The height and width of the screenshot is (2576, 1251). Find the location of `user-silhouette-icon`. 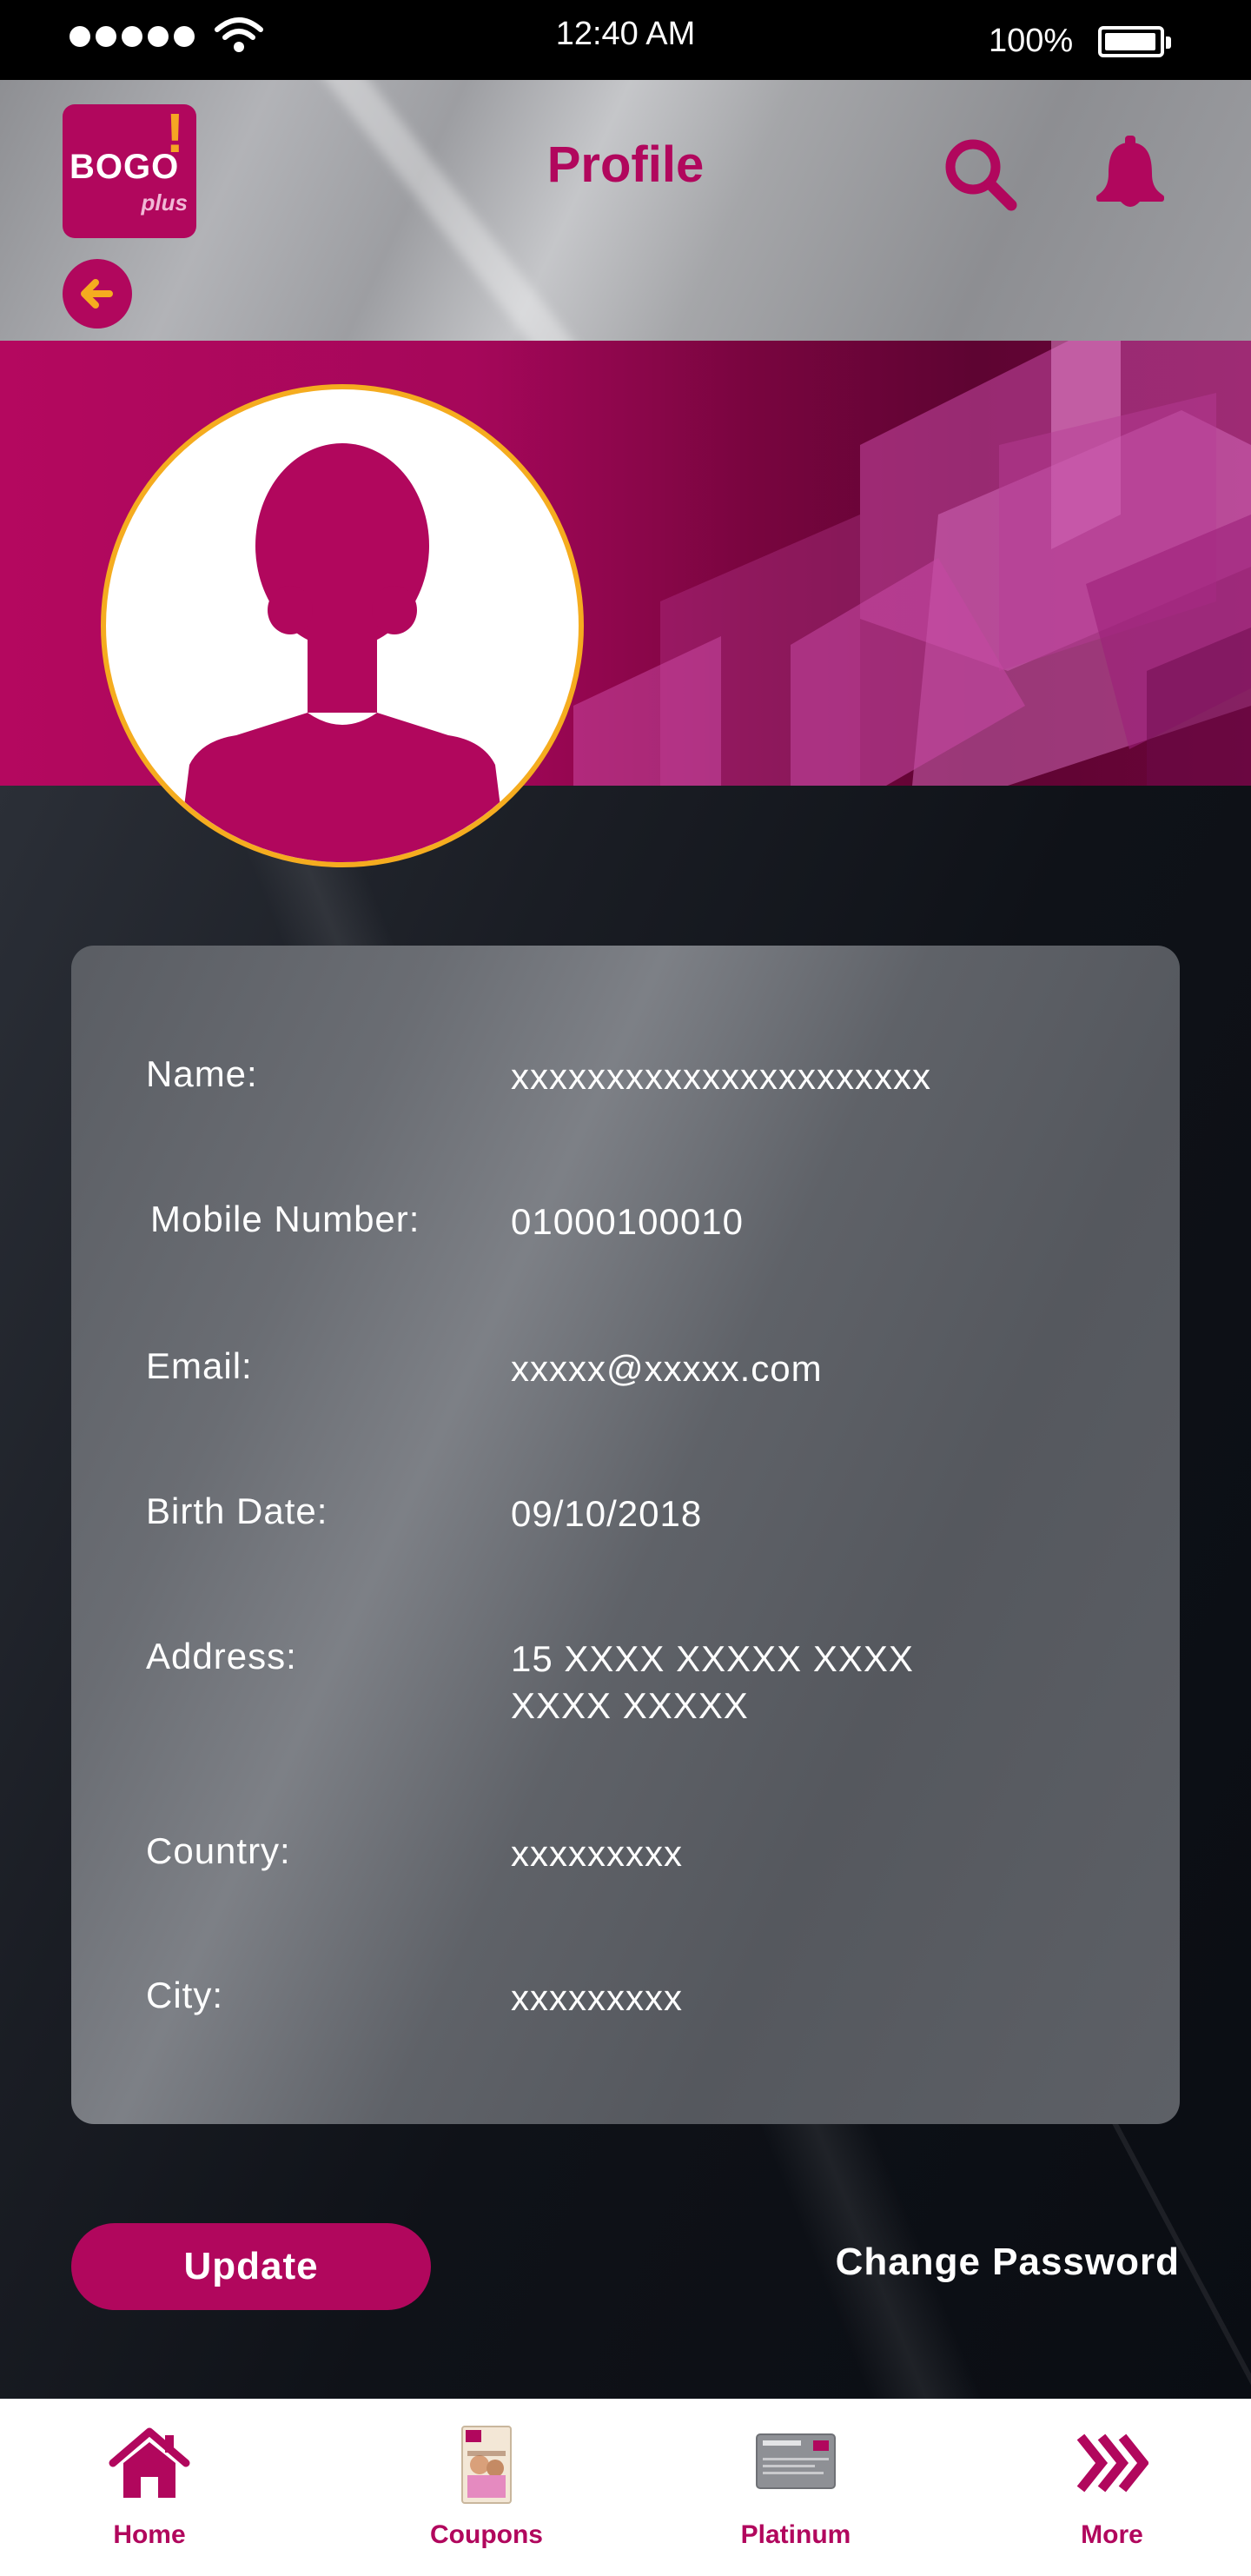

user-silhouette-icon is located at coordinates (342, 652).